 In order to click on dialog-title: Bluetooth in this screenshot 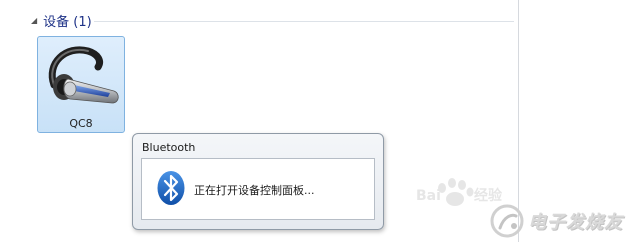, I will do `click(169, 147)`.